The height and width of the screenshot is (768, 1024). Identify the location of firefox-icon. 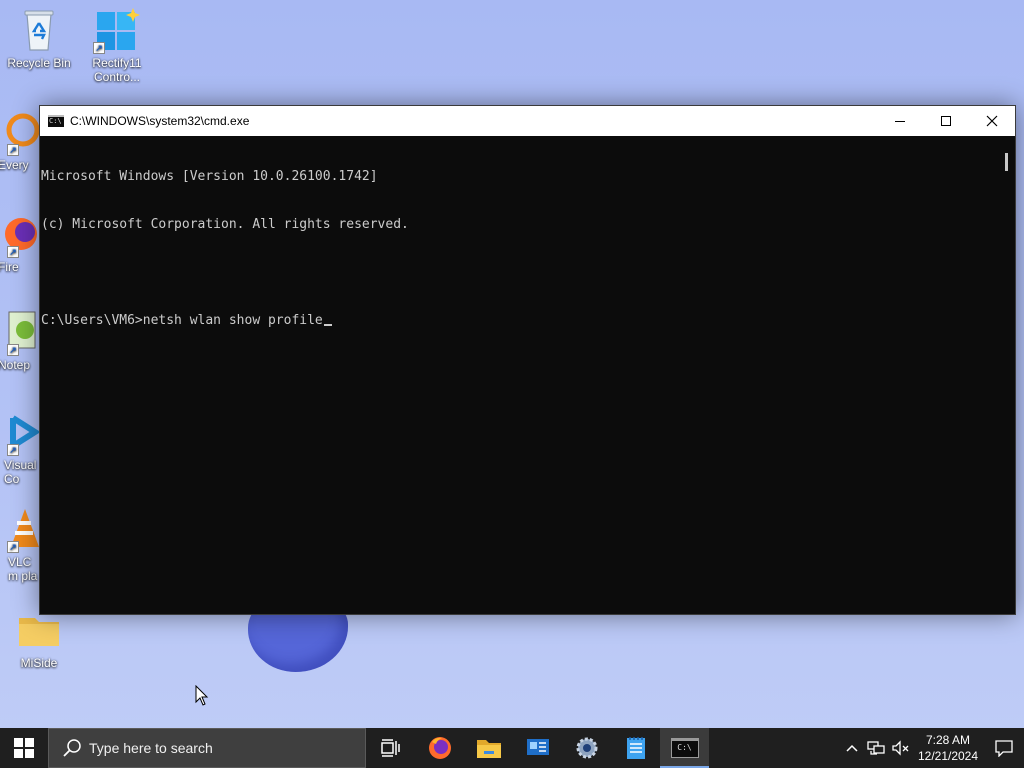
(439, 748).